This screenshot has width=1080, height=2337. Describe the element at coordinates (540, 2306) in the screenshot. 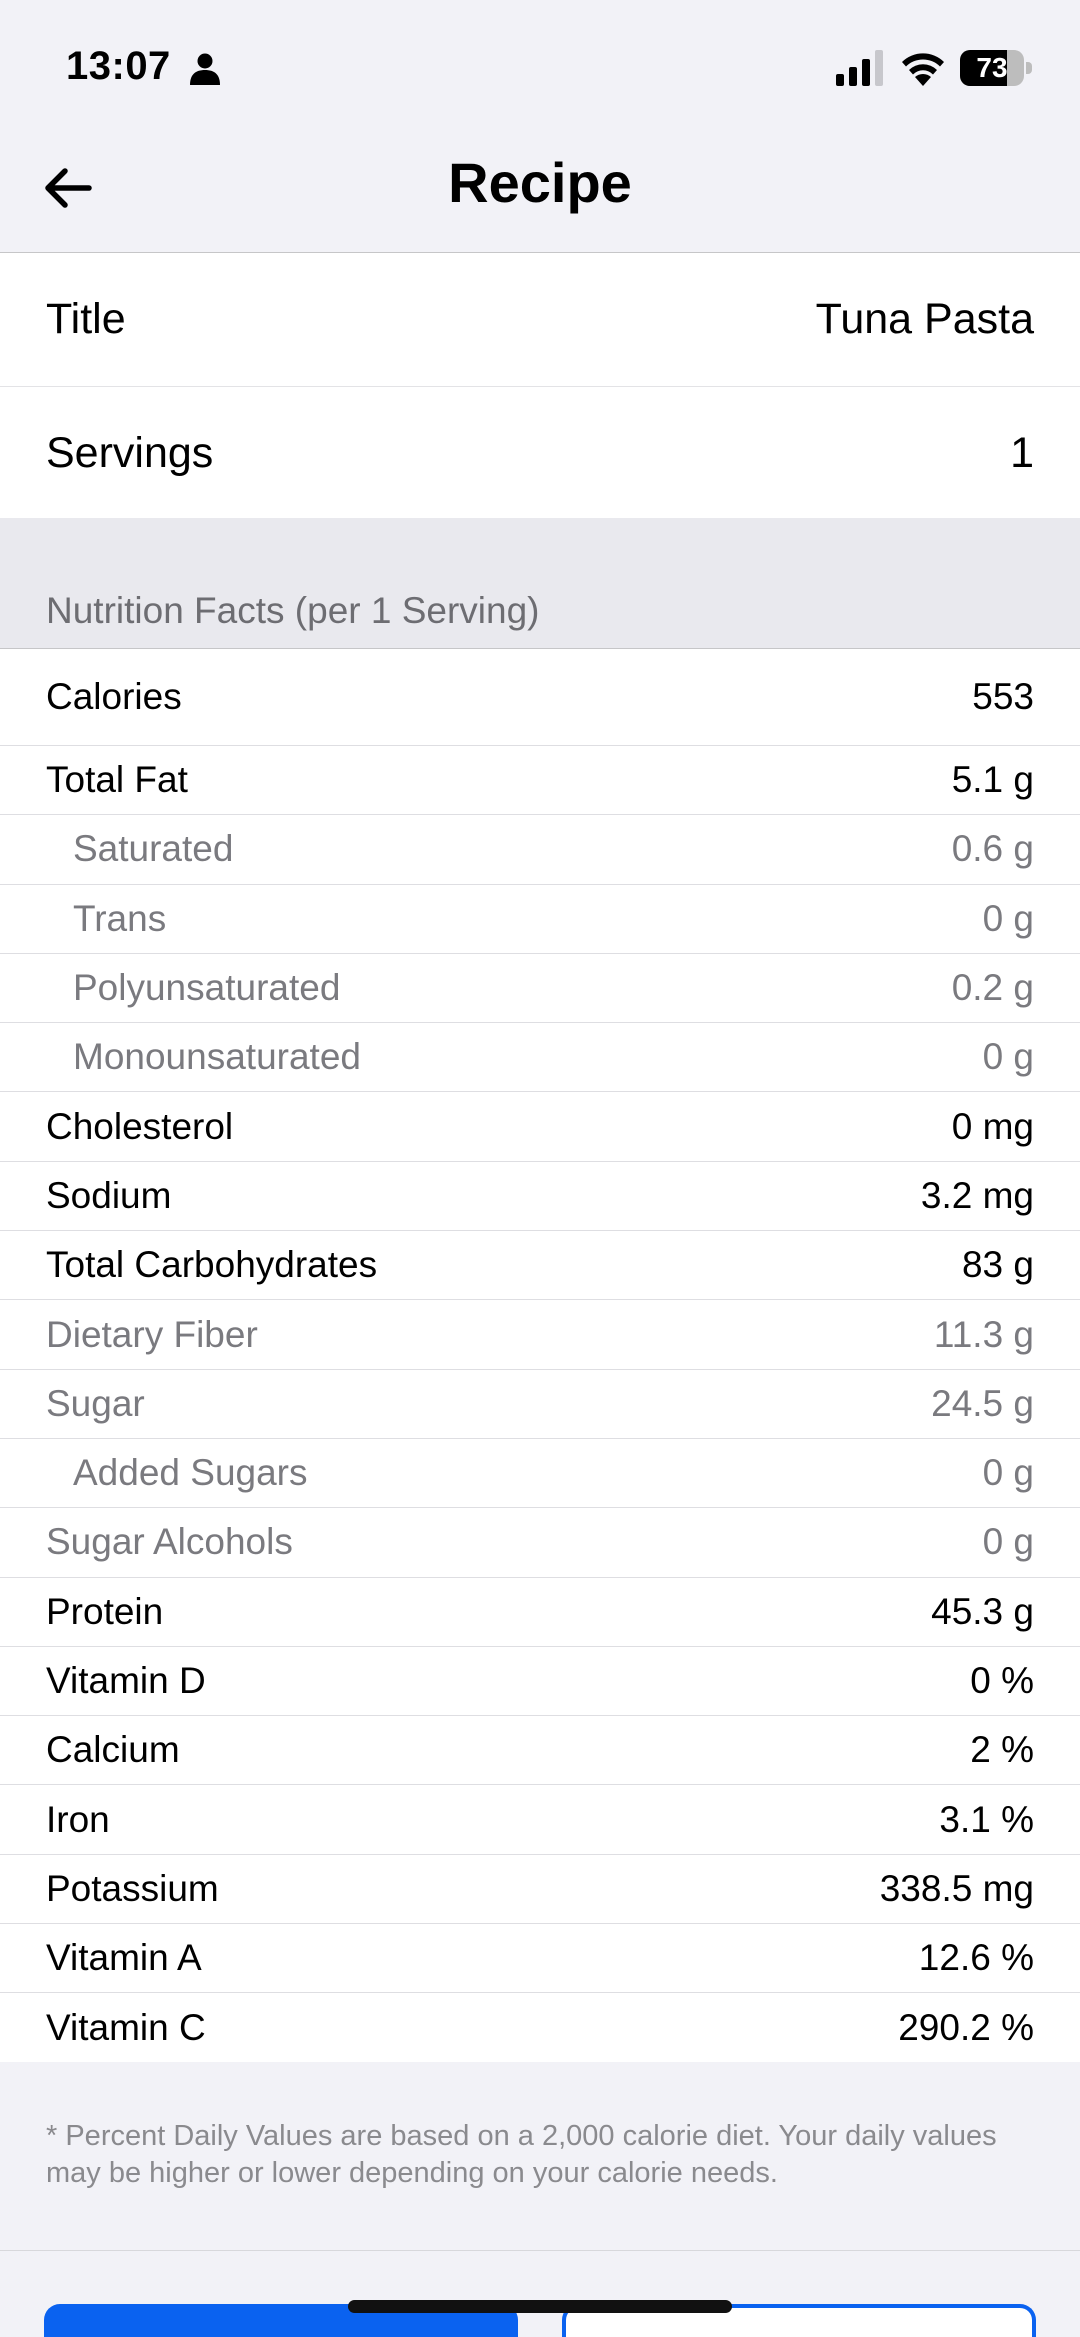

I see `home-indicator` at that location.